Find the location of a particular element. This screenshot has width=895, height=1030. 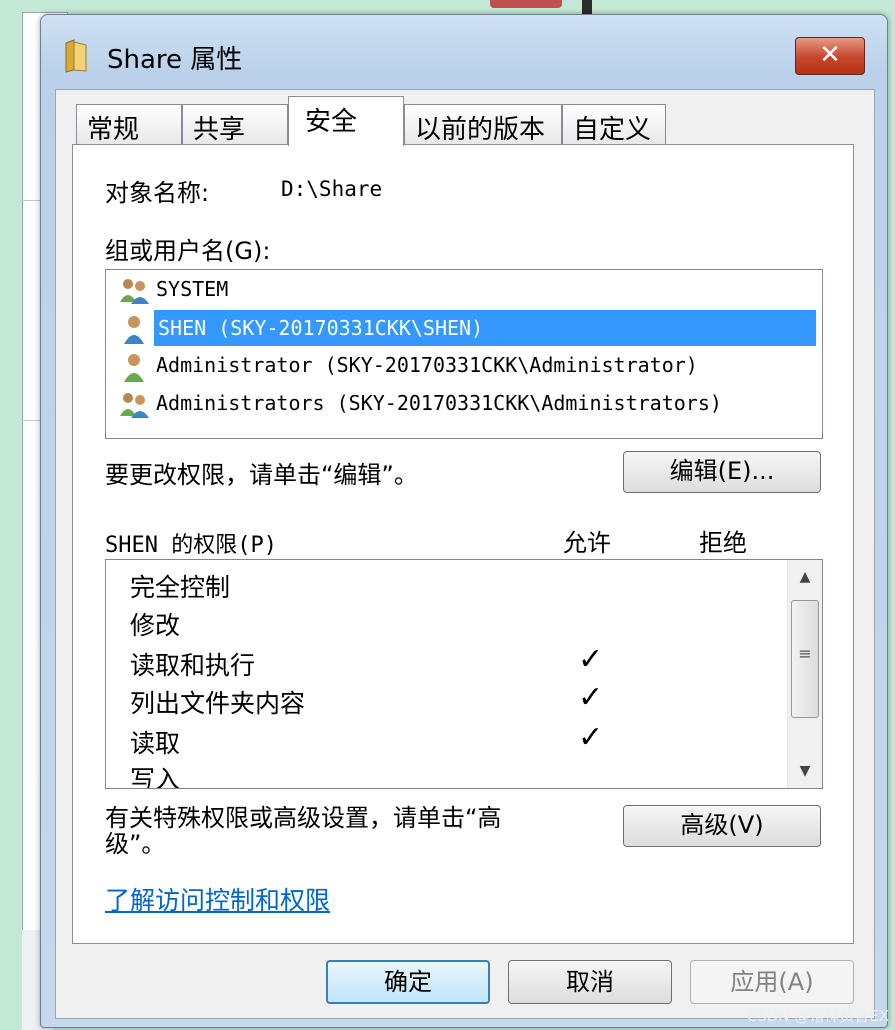

user-row-label: SHEN (SKY-20170331CKK\SHEN) is located at coordinates (485, 328).